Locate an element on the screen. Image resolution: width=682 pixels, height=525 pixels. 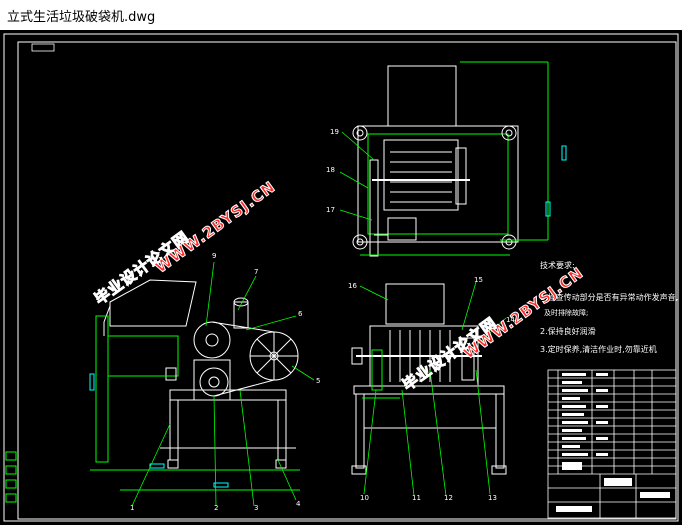
front-drive-pulley is located at coordinates (214, 382).